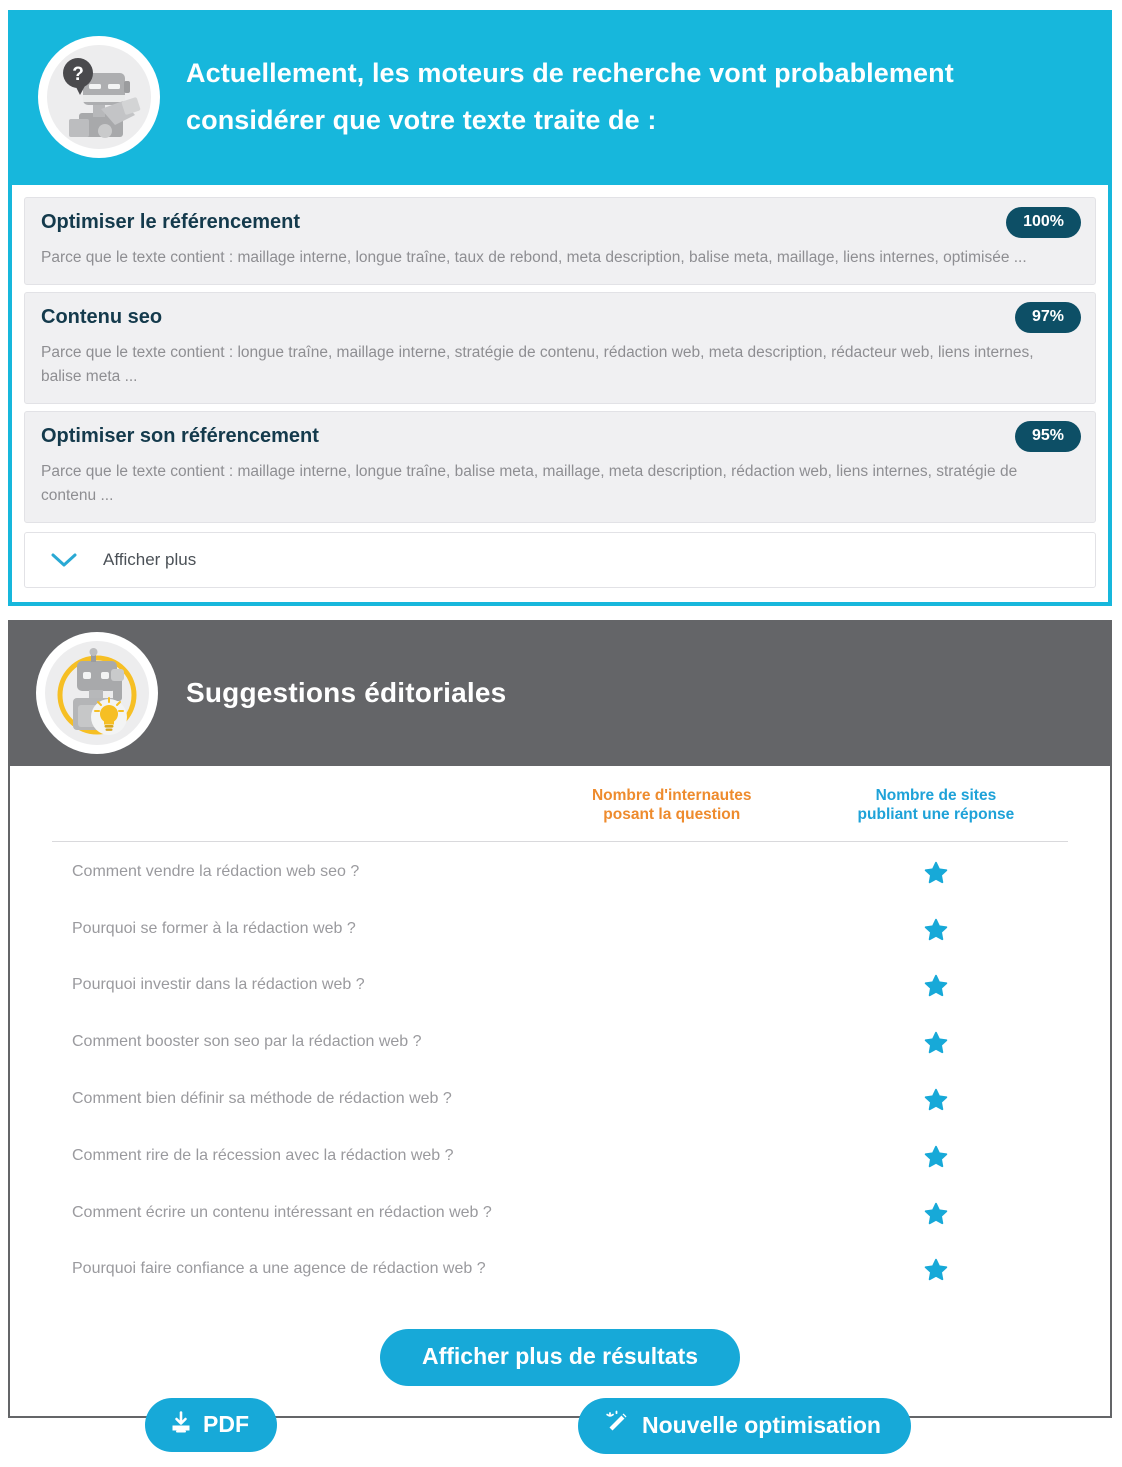  I want to click on new-optimisation-label: Nouvelle optimisation, so click(761, 1424).